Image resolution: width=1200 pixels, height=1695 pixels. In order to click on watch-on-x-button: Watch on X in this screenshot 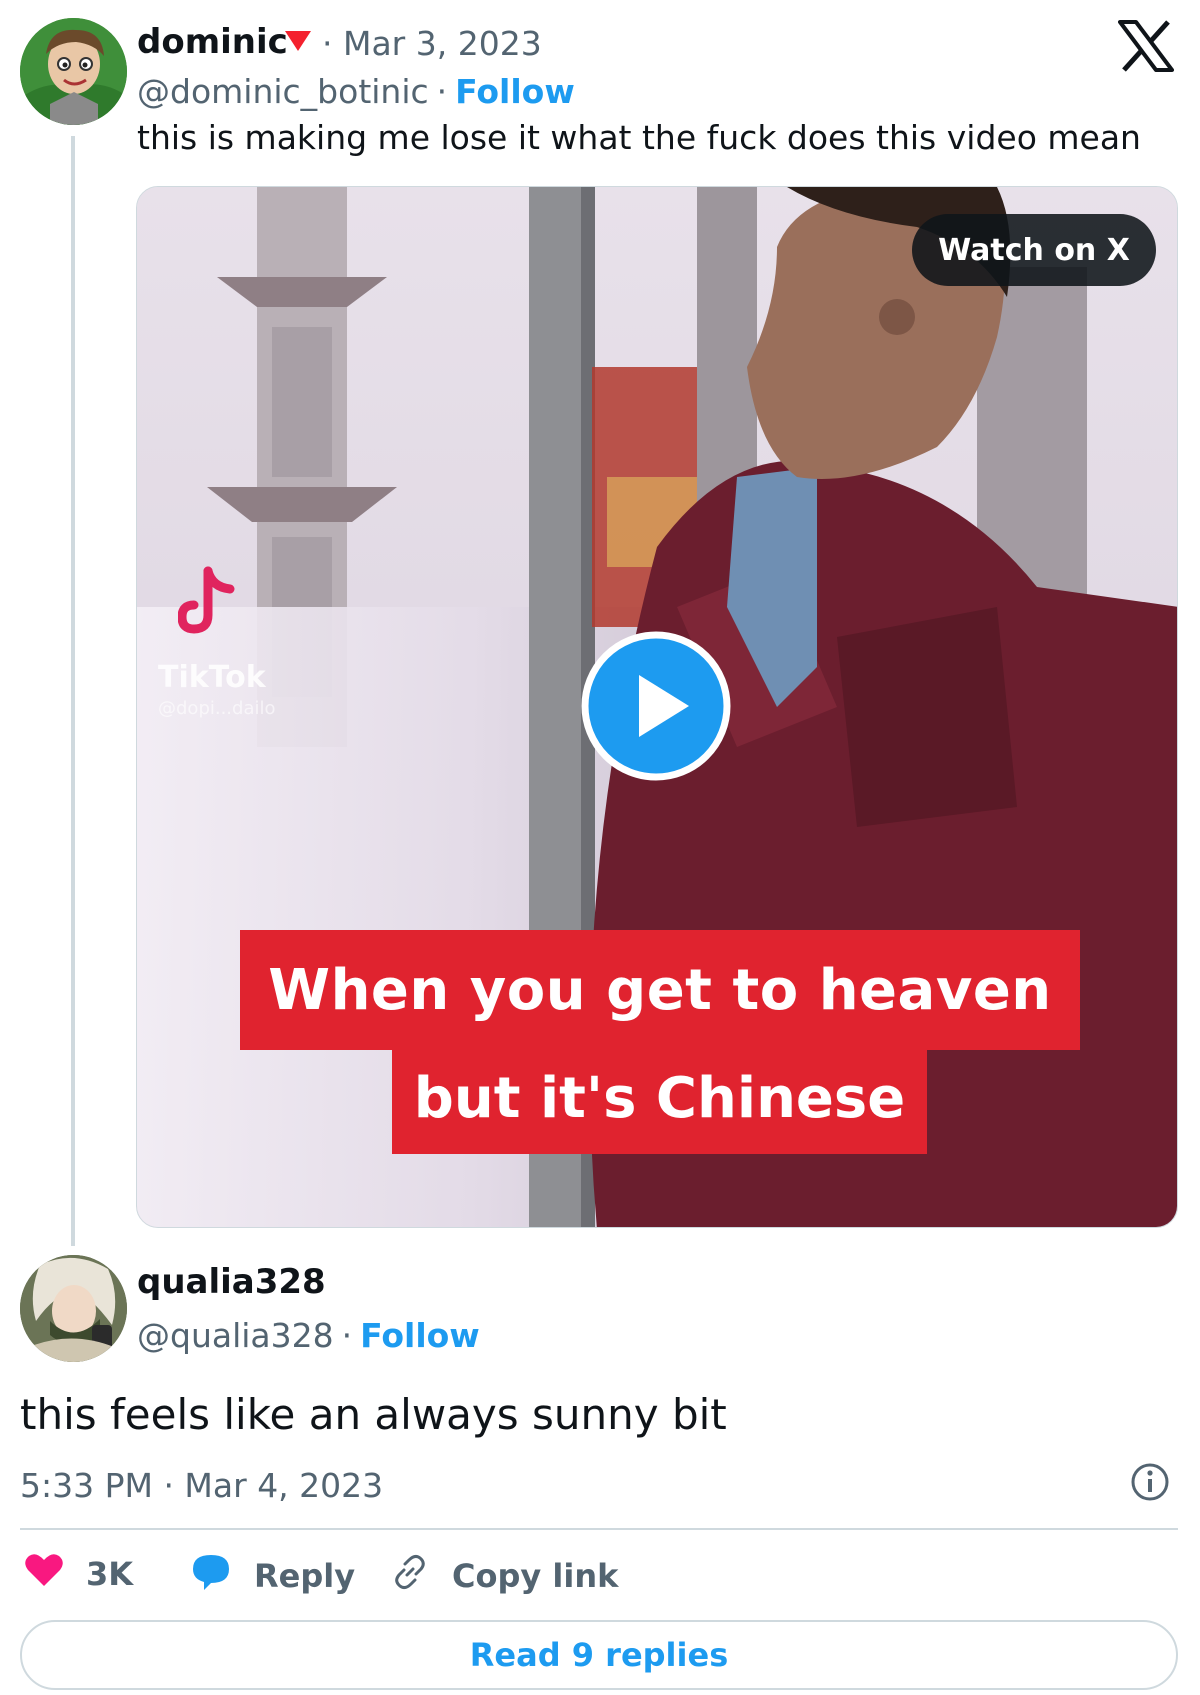, I will do `click(1034, 250)`.